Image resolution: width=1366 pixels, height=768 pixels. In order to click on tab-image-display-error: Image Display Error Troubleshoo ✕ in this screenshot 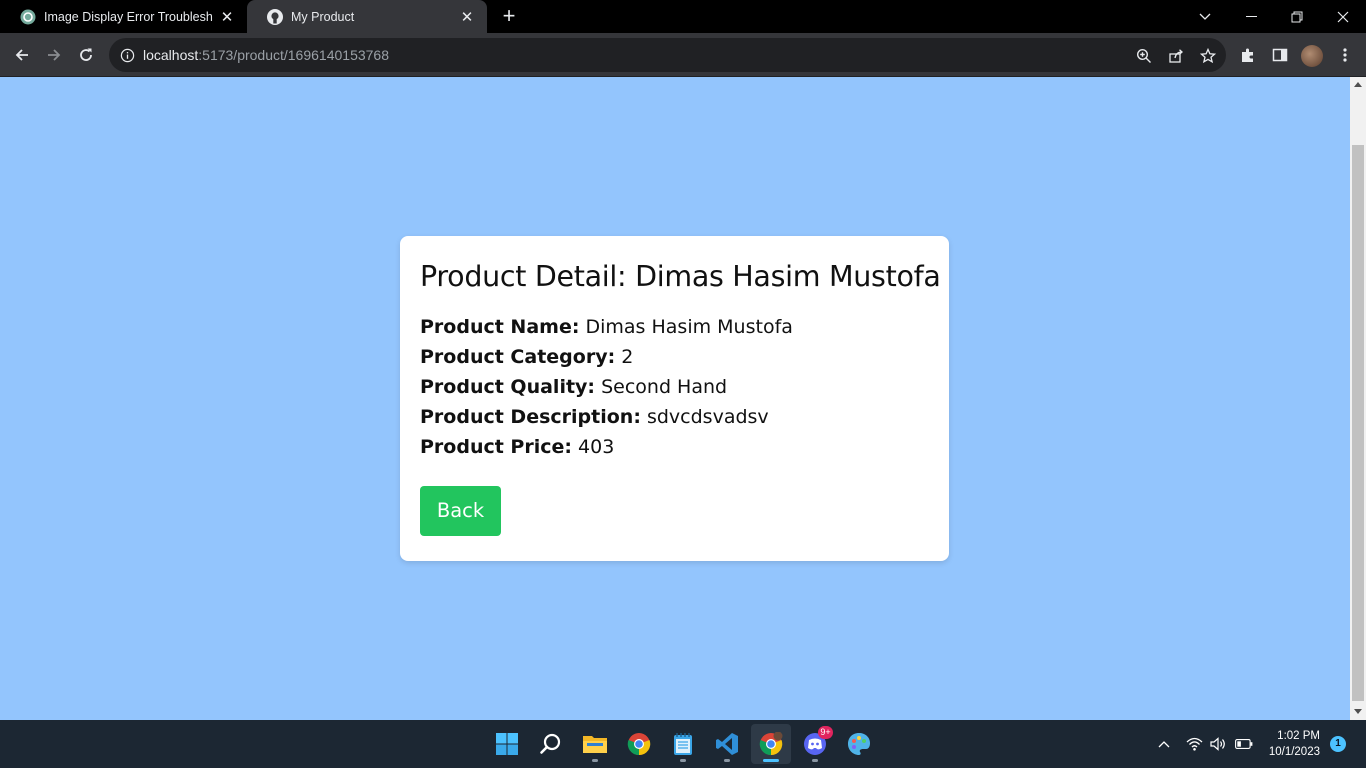, I will do `click(123, 16)`.